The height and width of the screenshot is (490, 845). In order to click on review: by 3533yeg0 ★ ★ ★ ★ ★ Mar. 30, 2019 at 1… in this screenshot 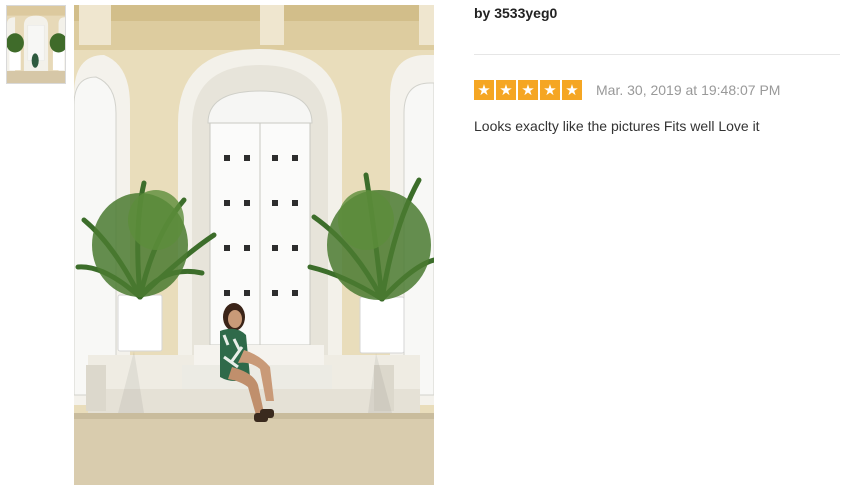, I will do `click(657, 67)`.